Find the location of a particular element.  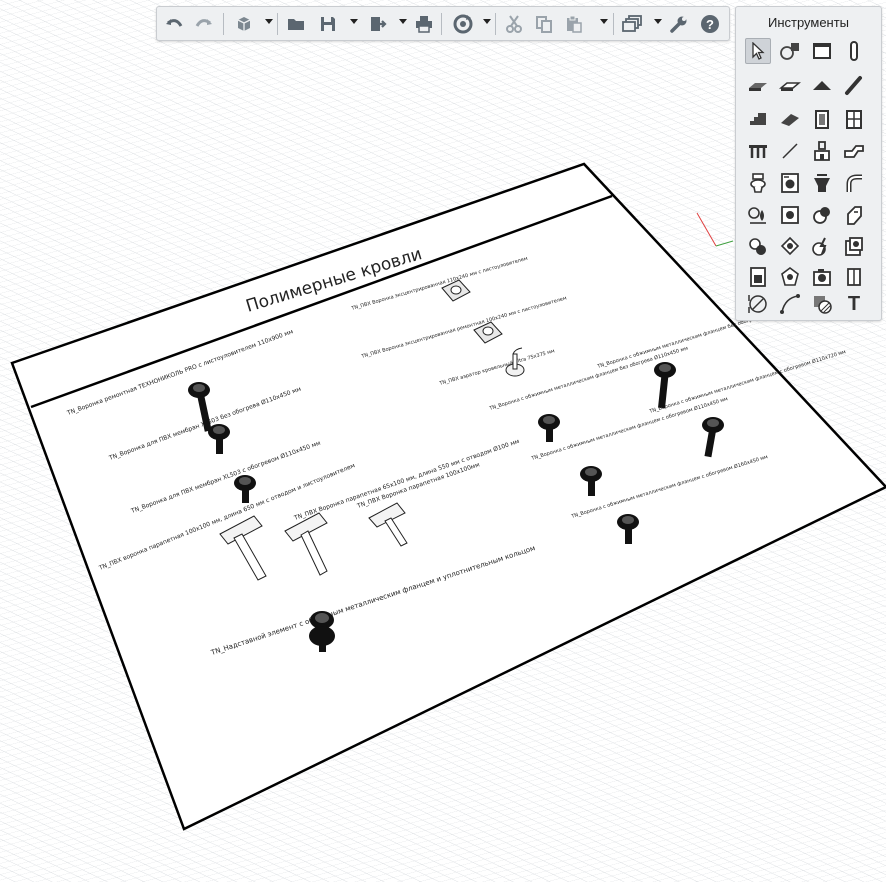

ramp-icon is located at coordinates (790, 120).